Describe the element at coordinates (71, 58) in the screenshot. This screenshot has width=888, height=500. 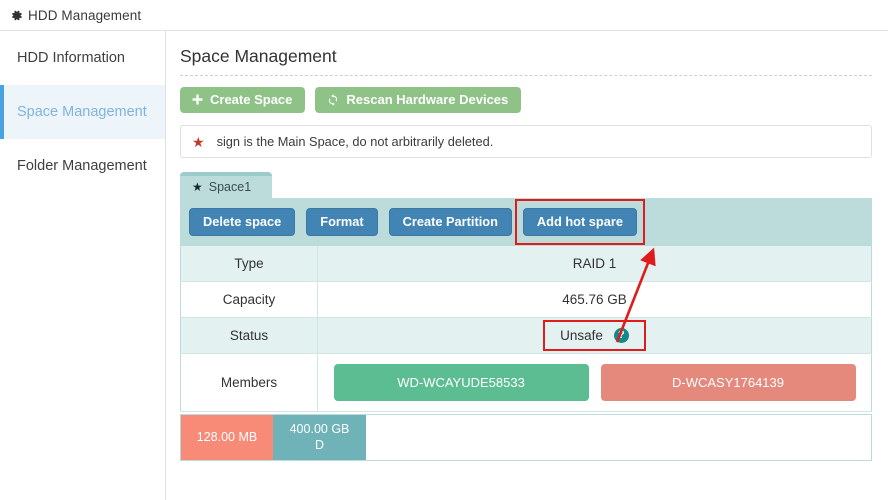
I see `sidebar-item-label: HDD Information` at that location.